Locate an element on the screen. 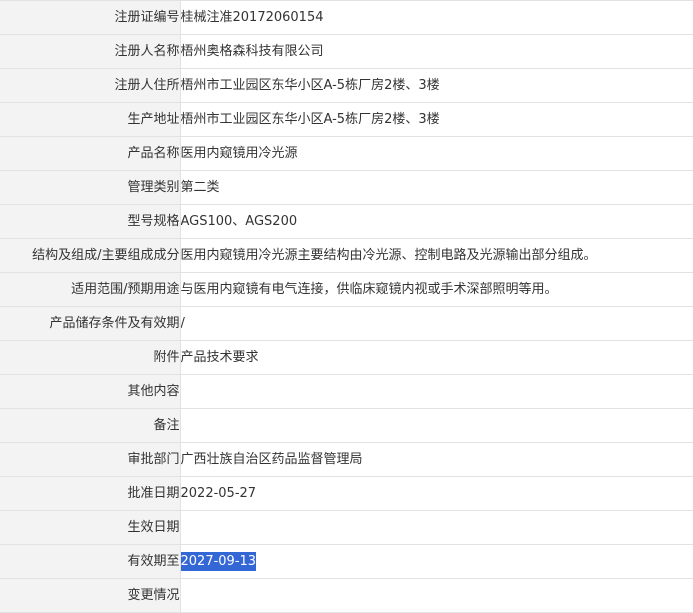  field-value: 医用内窥镜用冷光源主要结构由冷光源、控制电路及光源输出部分组成。 is located at coordinates (436, 255).